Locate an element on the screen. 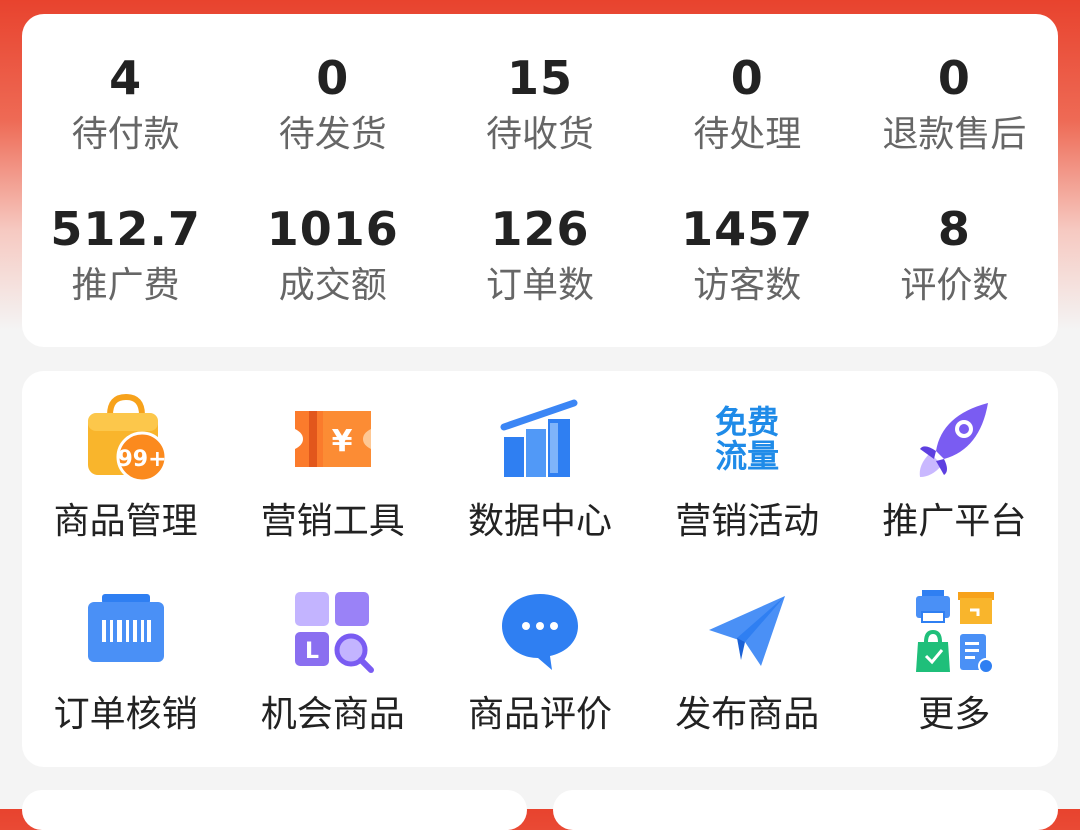  bottom-card-left is located at coordinates (274, 810).